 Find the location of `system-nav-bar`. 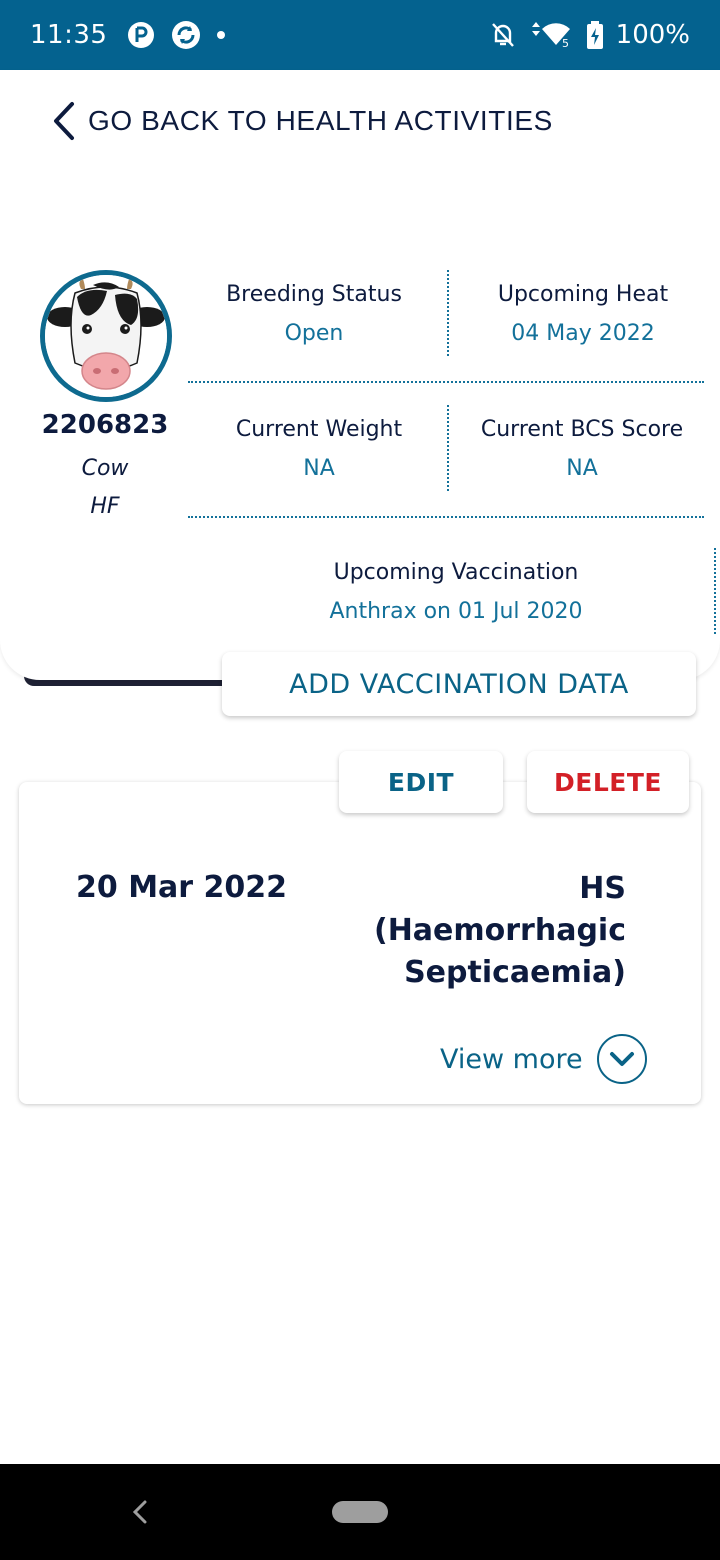

system-nav-bar is located at coordinates (360, 1512).